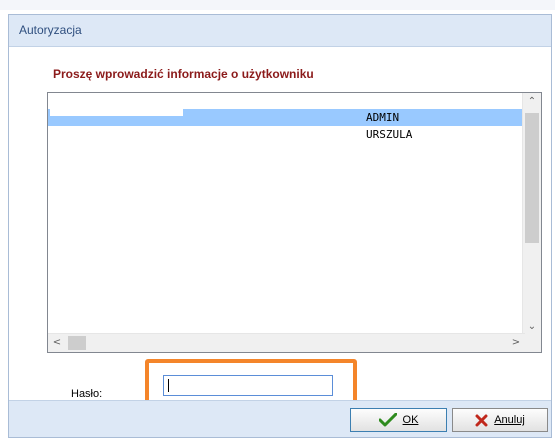  I want to click on x-icon, so click(481, 420).